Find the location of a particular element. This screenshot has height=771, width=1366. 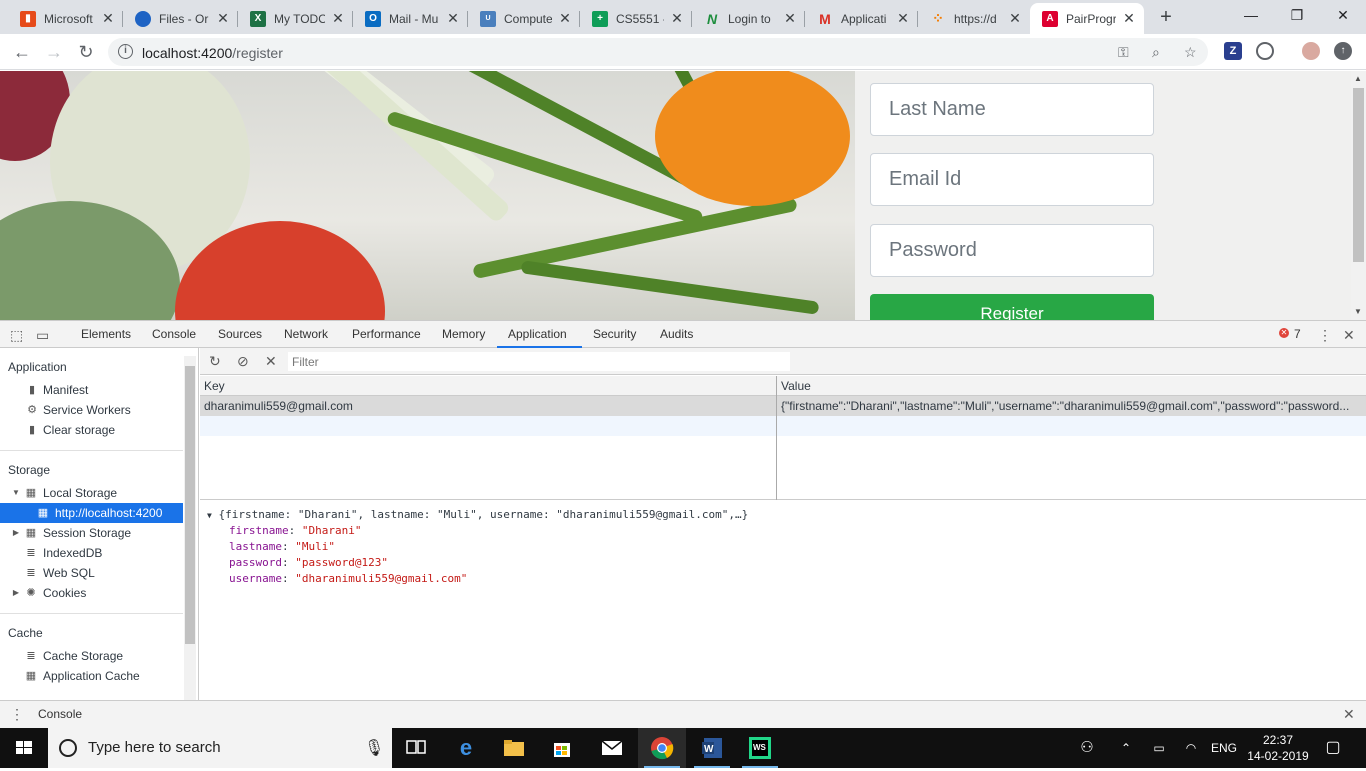

bookmark-star-icon: ☆ is located at coordinates (1190, 52).